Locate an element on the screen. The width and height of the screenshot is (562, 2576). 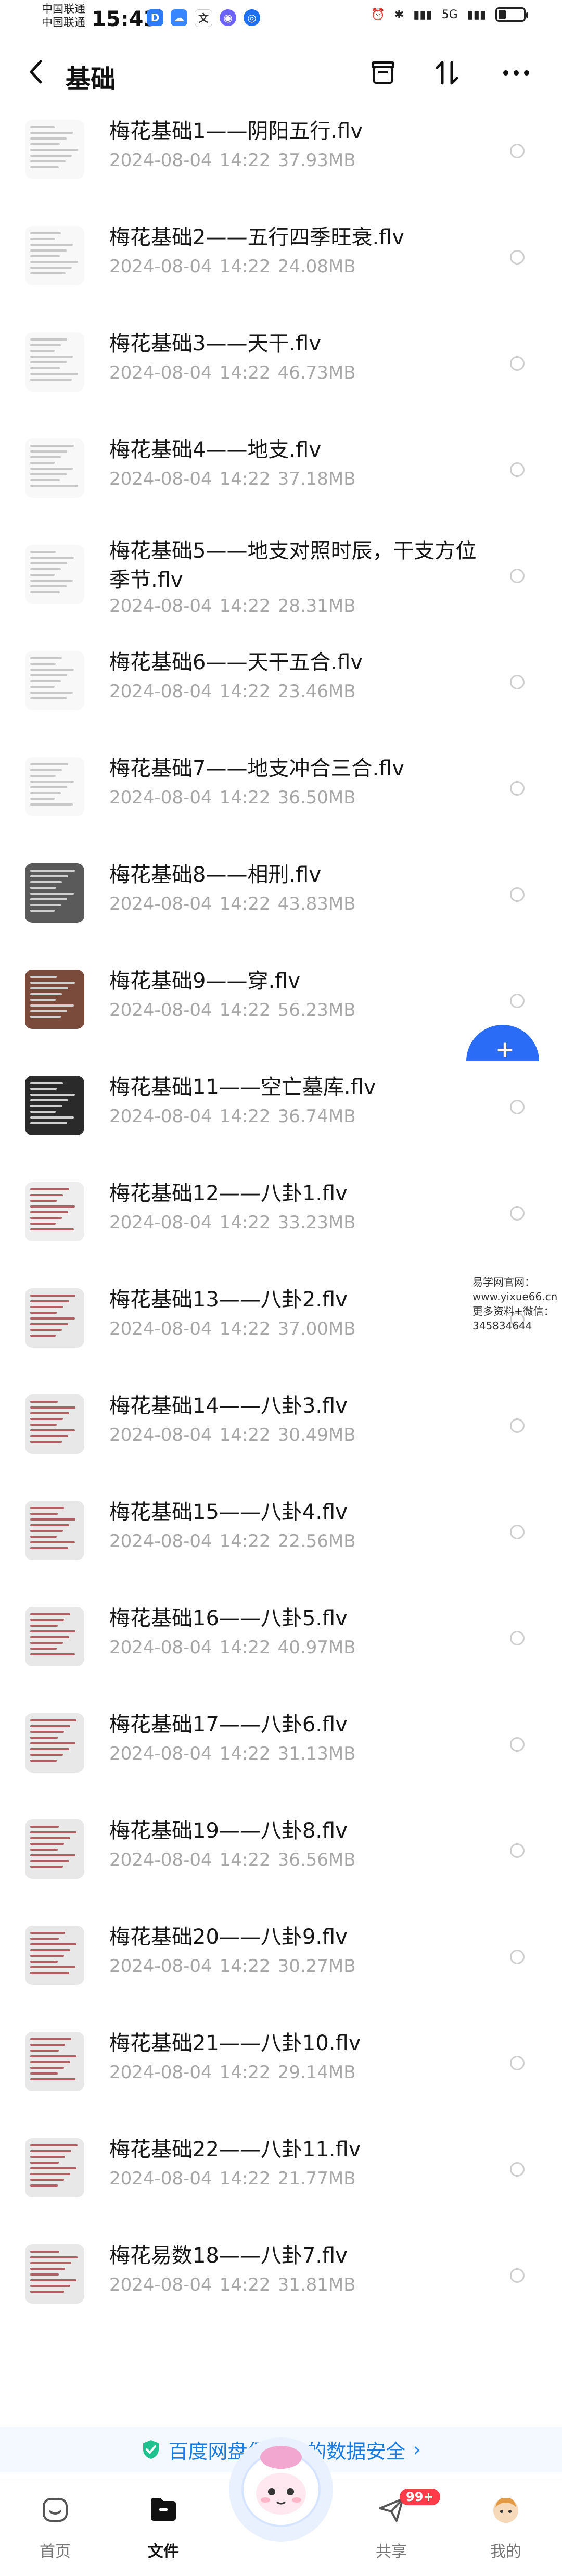
sort-icon is located at coordinates (447, 73).